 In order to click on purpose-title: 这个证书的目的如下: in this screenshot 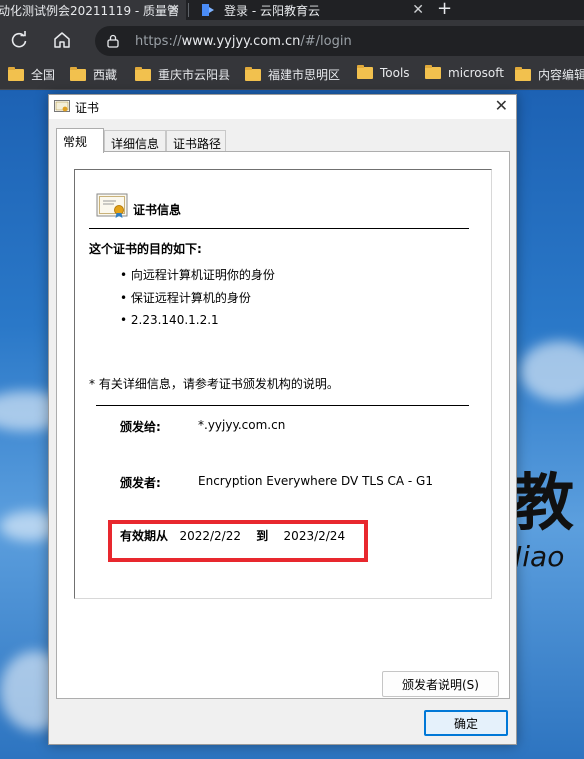, I will do `click(145, 249)`.